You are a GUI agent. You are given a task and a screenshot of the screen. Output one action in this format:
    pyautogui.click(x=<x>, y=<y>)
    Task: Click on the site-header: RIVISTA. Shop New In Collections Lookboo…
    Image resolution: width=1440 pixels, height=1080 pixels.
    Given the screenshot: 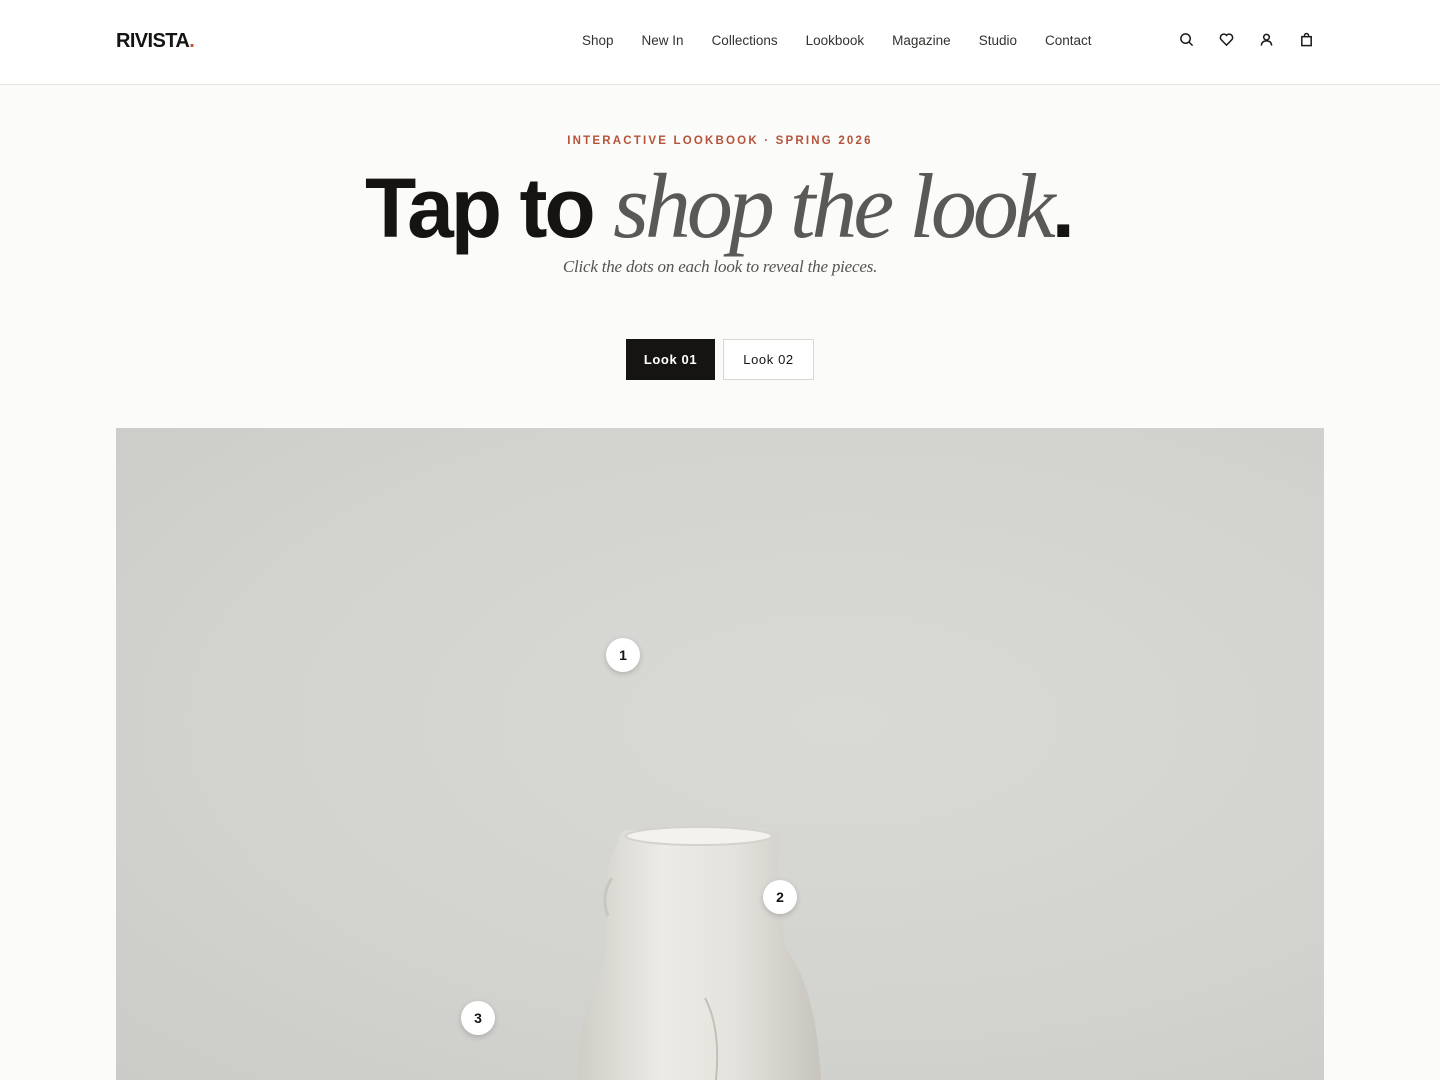 What is the action you would take?
    pyautogui.click(x=720, y=42)
    